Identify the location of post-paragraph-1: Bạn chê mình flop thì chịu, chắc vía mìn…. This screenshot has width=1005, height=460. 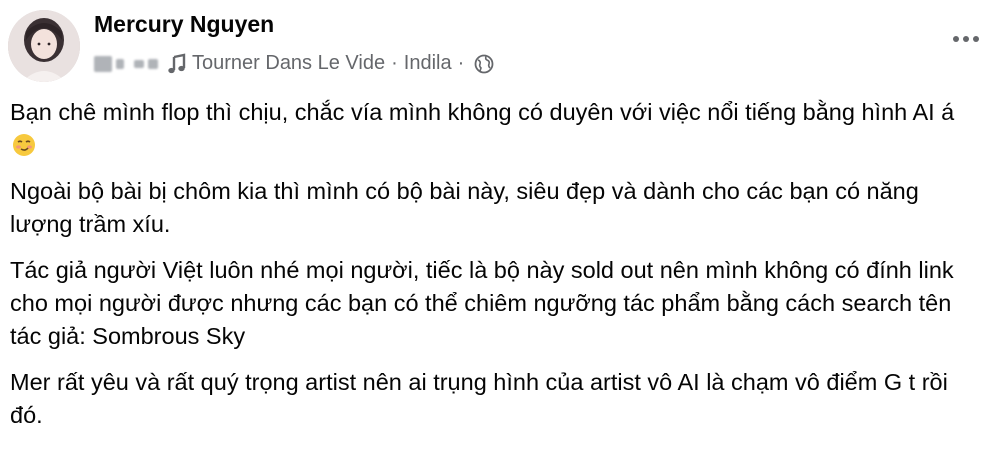
(497, 129).